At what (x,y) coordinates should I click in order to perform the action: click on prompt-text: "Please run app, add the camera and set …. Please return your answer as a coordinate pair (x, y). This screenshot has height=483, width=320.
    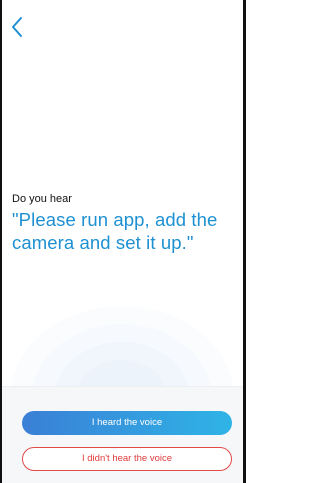
    Looking at the image, I should click on (115, 231).